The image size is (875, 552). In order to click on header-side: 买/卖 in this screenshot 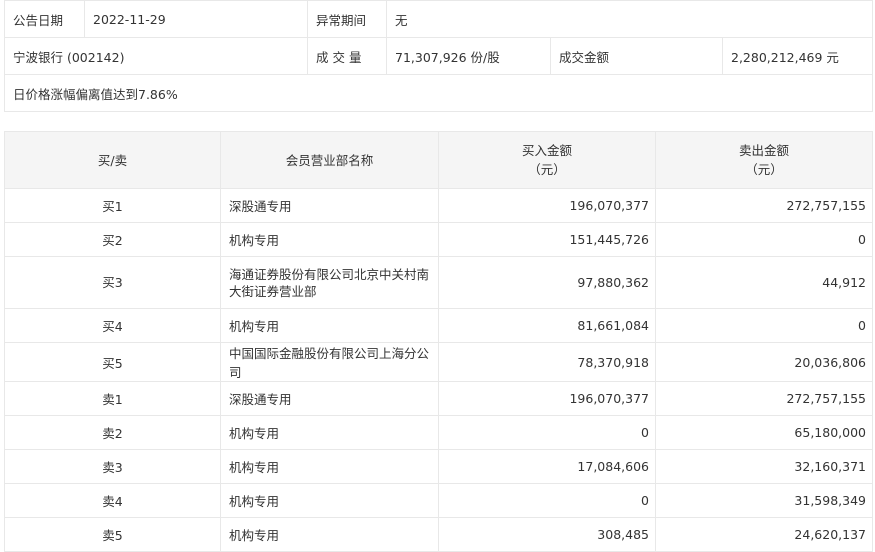, I will do `click(112, 160)`.